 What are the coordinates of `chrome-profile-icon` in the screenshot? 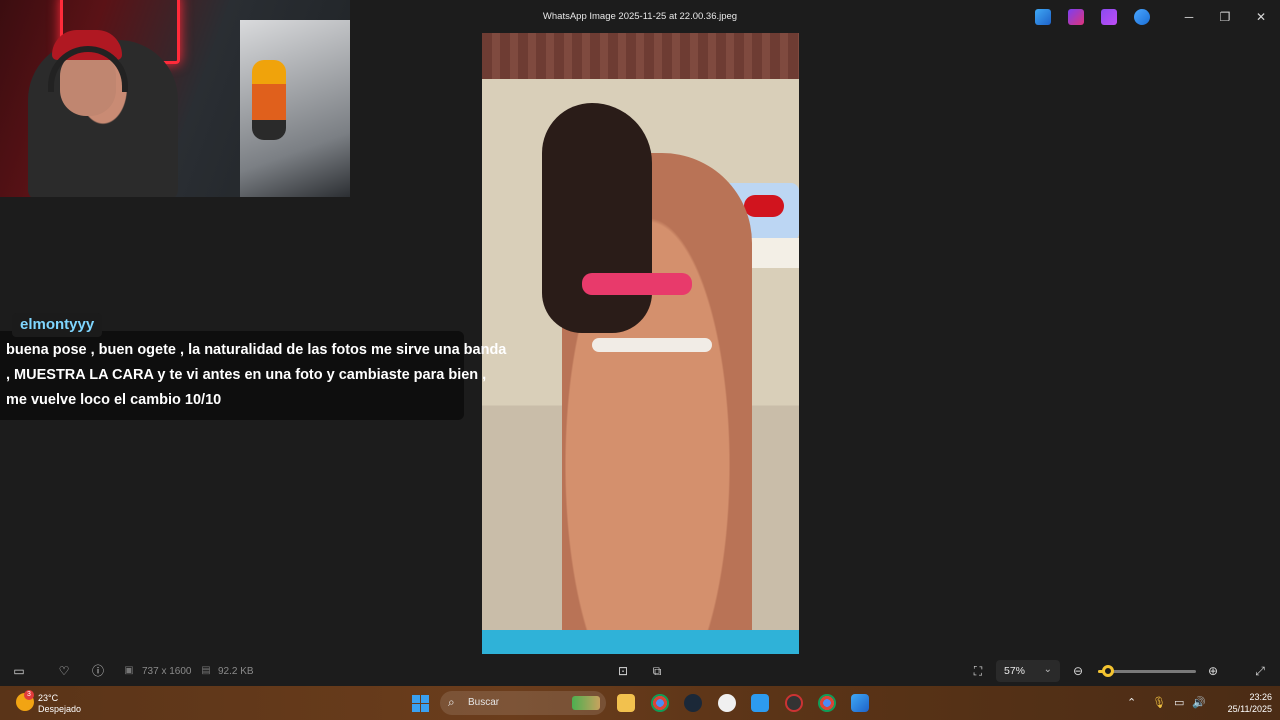 It's located at (827, 703).